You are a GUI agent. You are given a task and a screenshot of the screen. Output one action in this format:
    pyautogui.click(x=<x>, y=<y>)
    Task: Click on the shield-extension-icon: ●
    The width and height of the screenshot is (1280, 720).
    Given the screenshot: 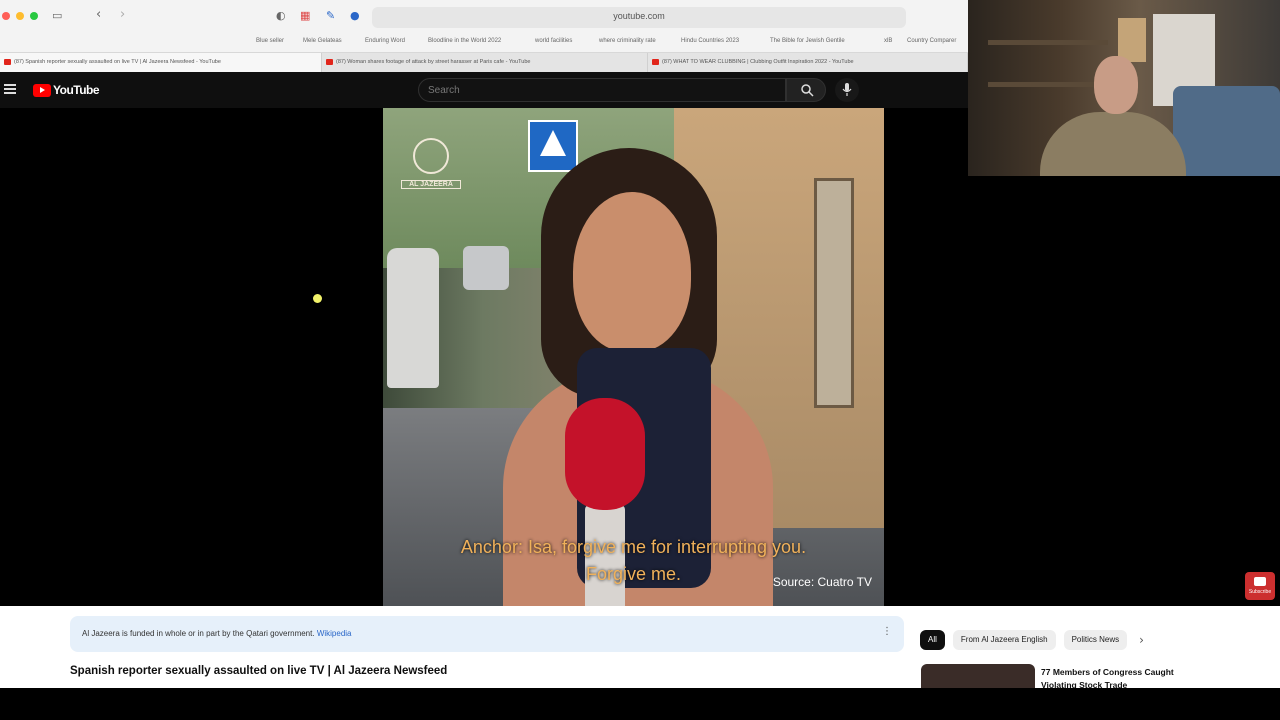 What is the action you would take?
    pyautogui.click(x=355, y=15)
    